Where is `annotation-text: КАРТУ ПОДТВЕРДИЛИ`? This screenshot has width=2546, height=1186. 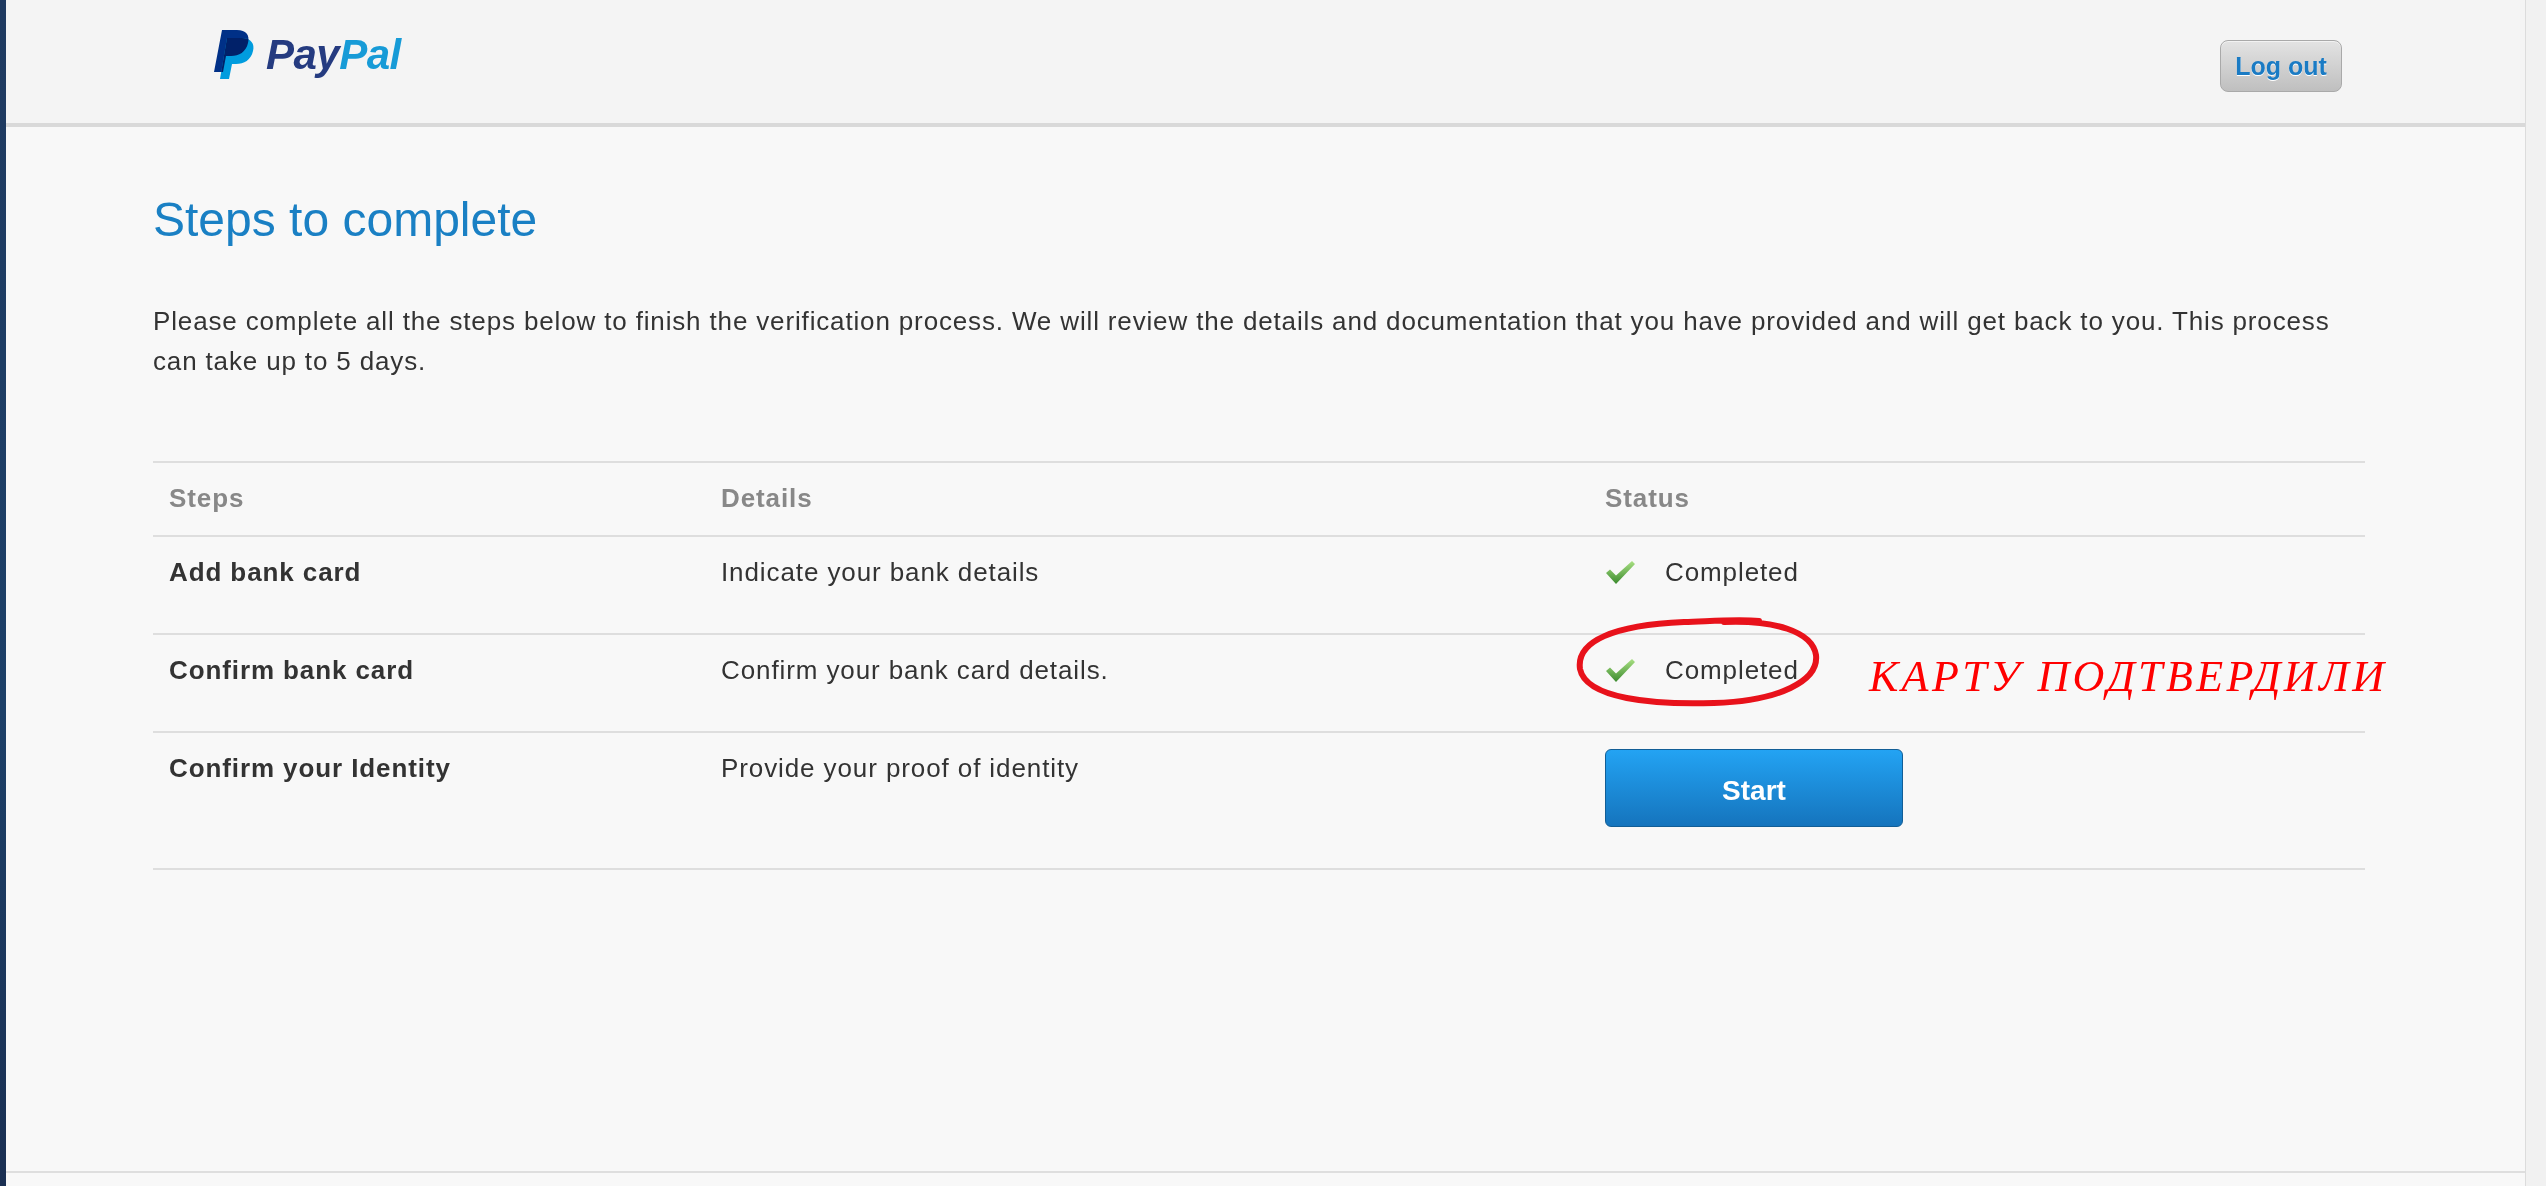
annotation-text: КАРТУ ПОДТВЕРДИЛИ is located at coordinates (2128, 677).